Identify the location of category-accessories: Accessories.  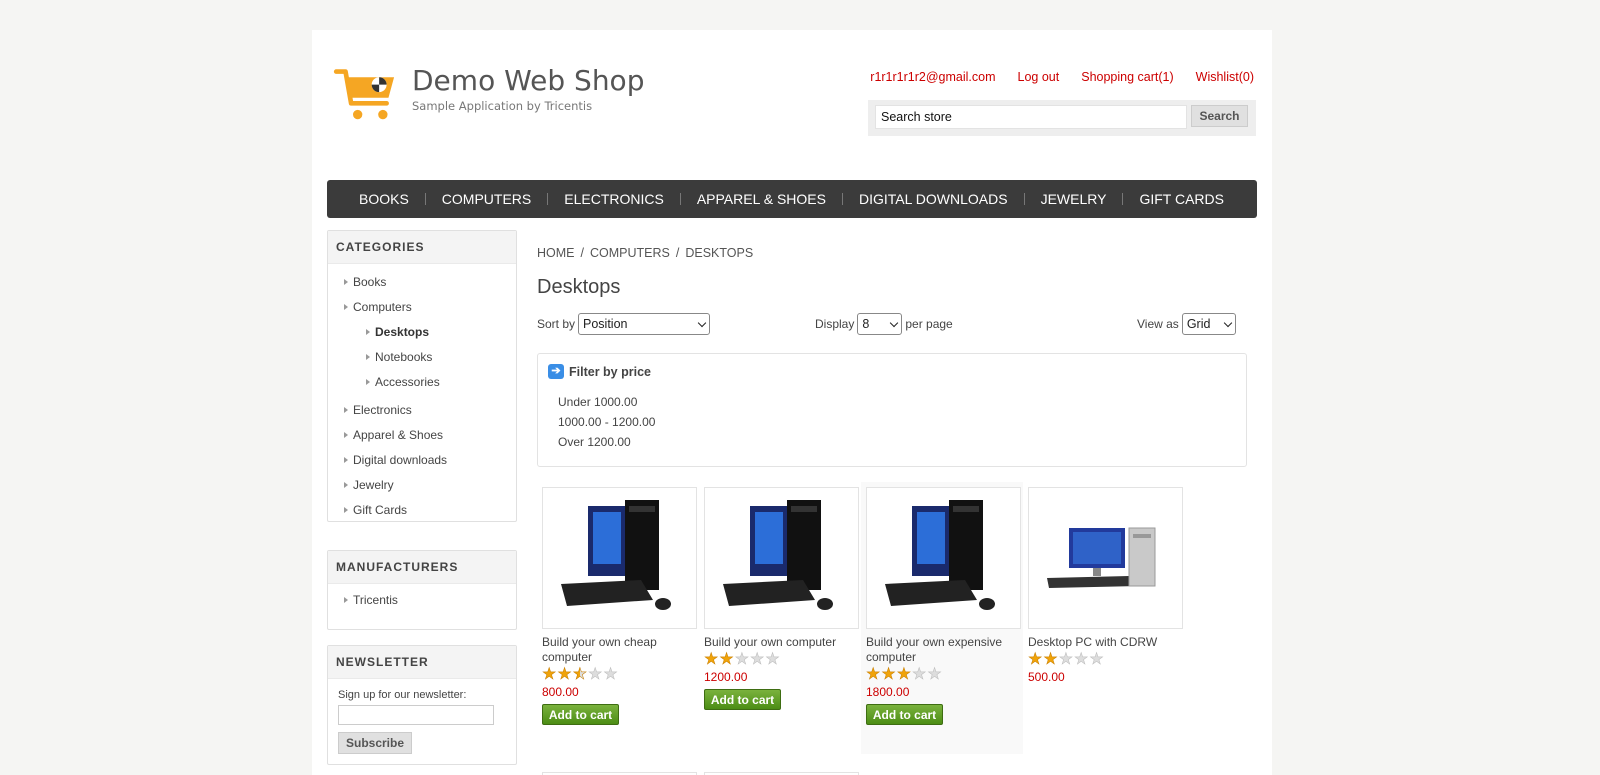
(422, 382).